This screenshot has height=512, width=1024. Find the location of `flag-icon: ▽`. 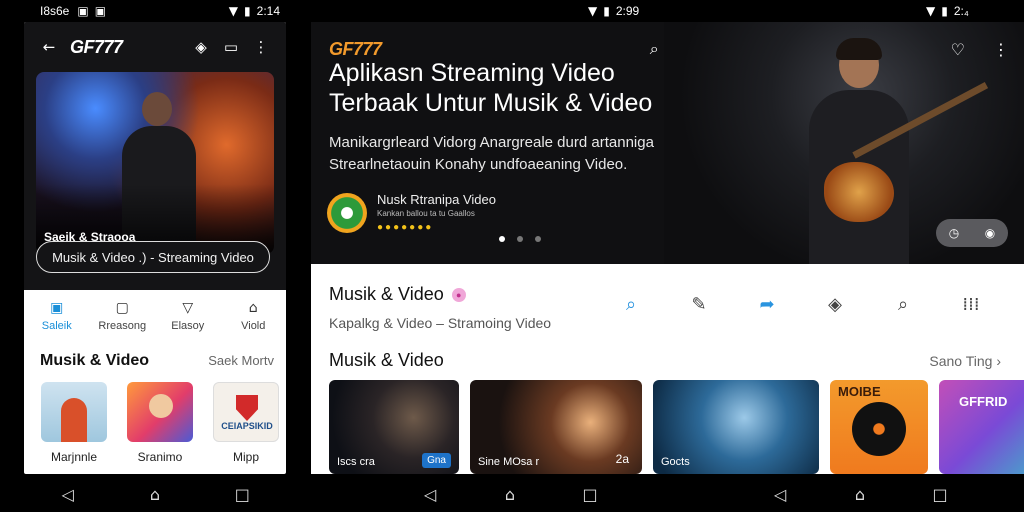

flag-icon: ▽ is located at coordinates (188, 308).